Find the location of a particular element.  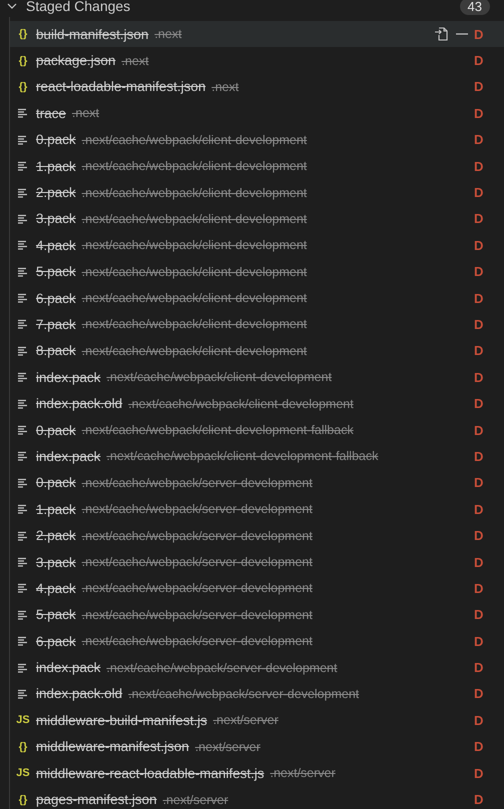

file-row: {} middleware-manifest.json .next/server D is located at coordinates (257, 747).